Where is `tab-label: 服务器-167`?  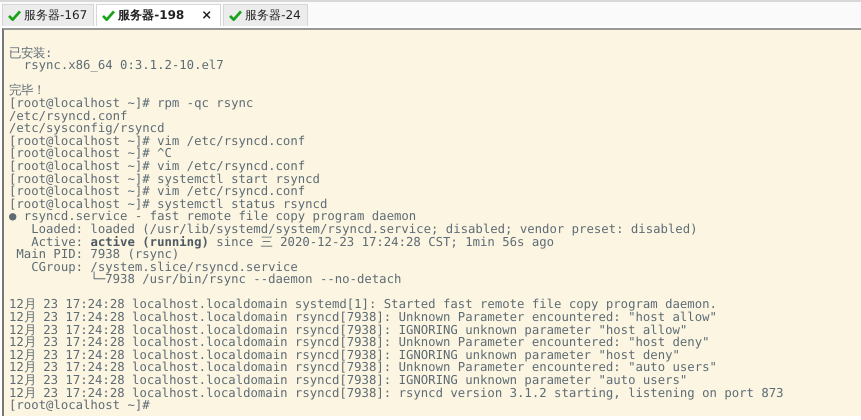
tab-label: 服务器-167 is located at coordinates (56, 15).